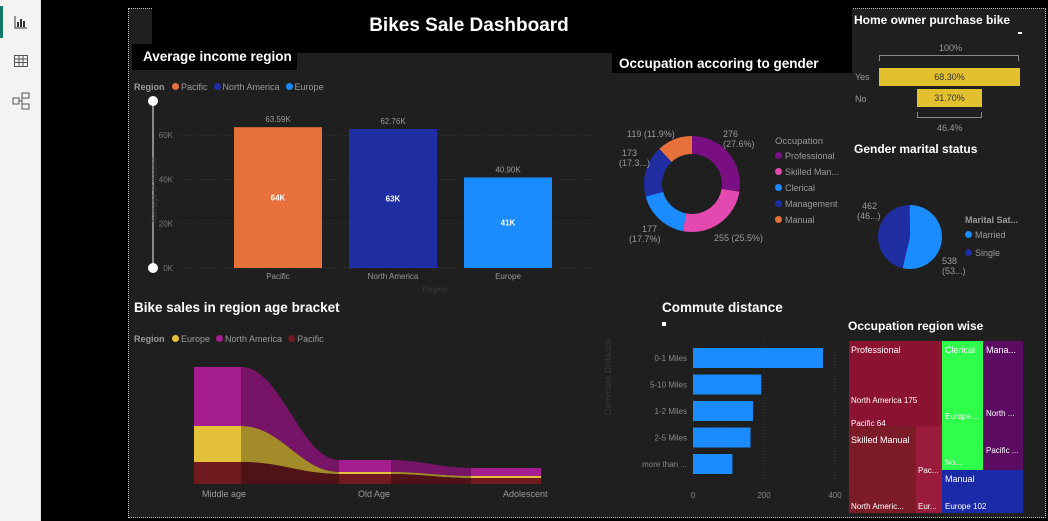  Describe the element at coordinates (960, 350) in the screenshot. I see `tm-label-clerical: Clerical` at that location.